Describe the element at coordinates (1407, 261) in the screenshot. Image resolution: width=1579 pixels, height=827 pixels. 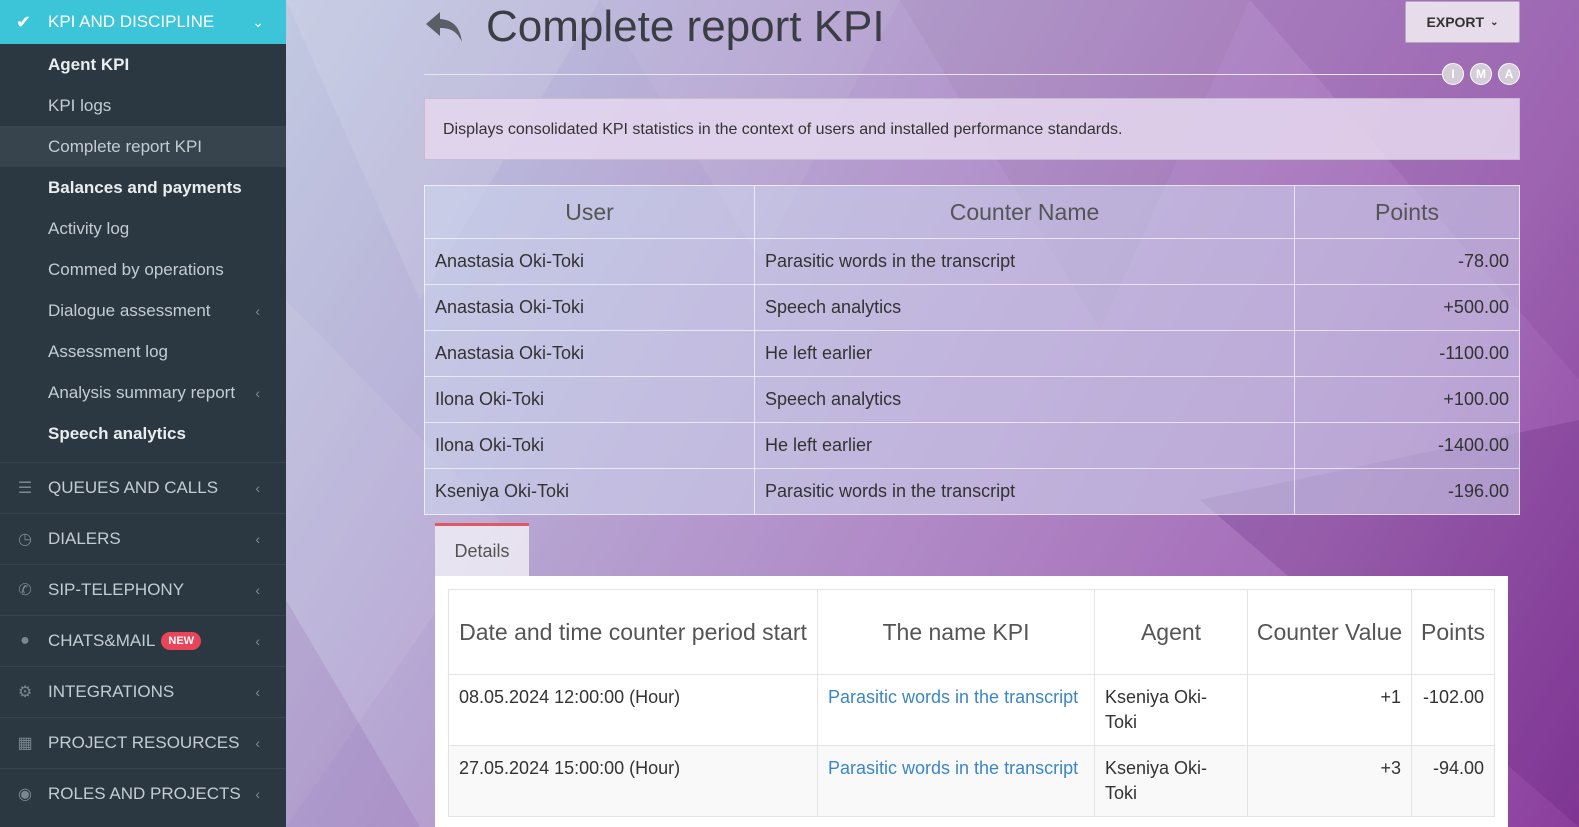
I see `cell-points: -78.00` at that location.